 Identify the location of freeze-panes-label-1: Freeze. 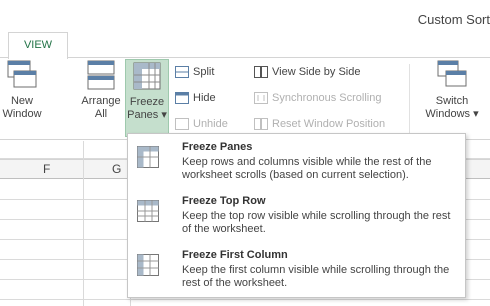
(147, 102).